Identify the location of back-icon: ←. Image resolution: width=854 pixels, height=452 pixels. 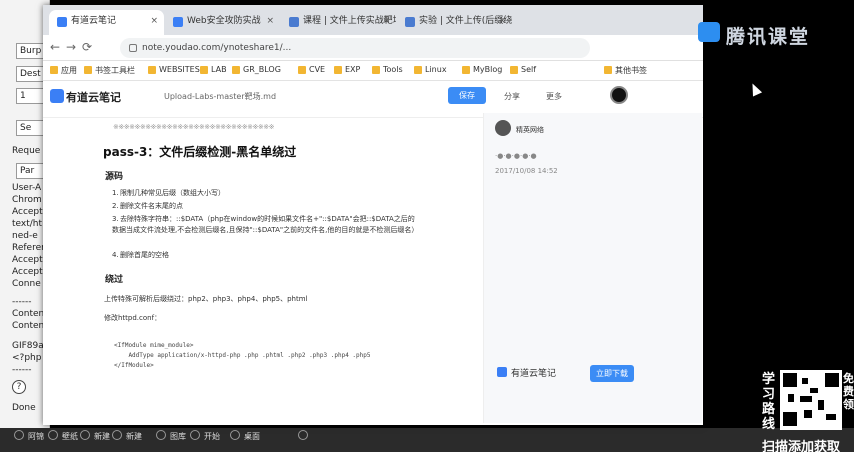
(55, 47).